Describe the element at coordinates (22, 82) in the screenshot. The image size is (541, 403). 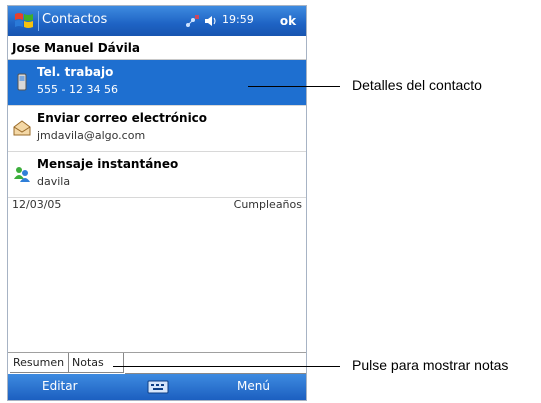
I see `phone-icon` at that location.